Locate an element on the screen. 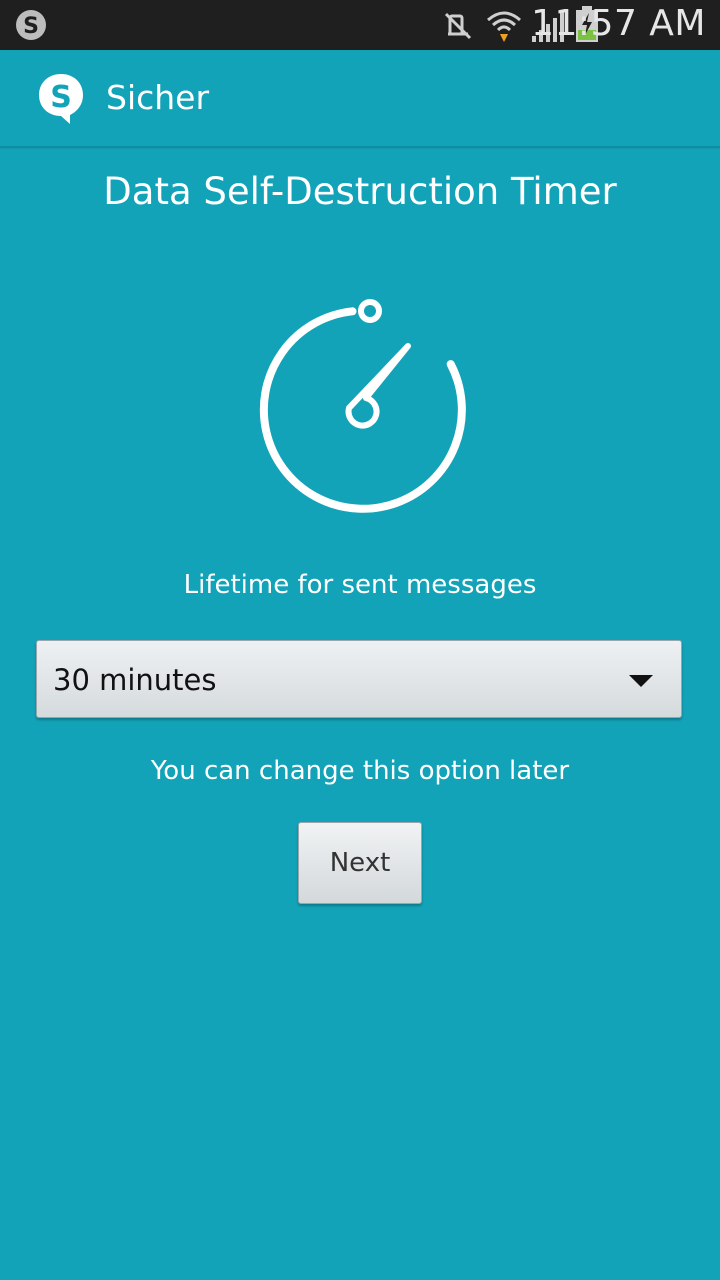  page-title: Data Self-Destruction Timer is located at coordinates (360, 191).